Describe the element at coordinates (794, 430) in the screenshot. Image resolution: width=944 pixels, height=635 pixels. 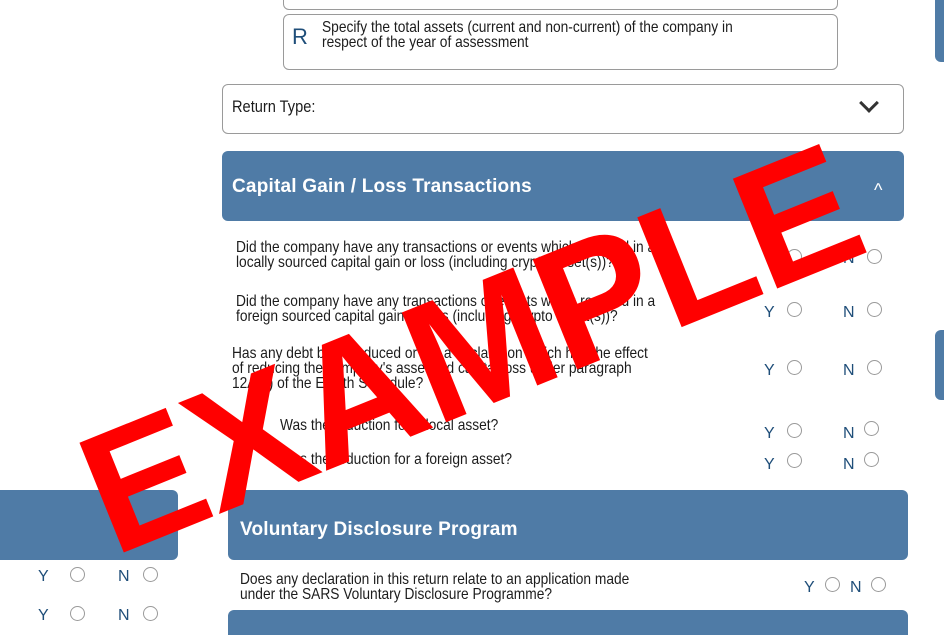
I see `sq1-yes-radio` at that location.